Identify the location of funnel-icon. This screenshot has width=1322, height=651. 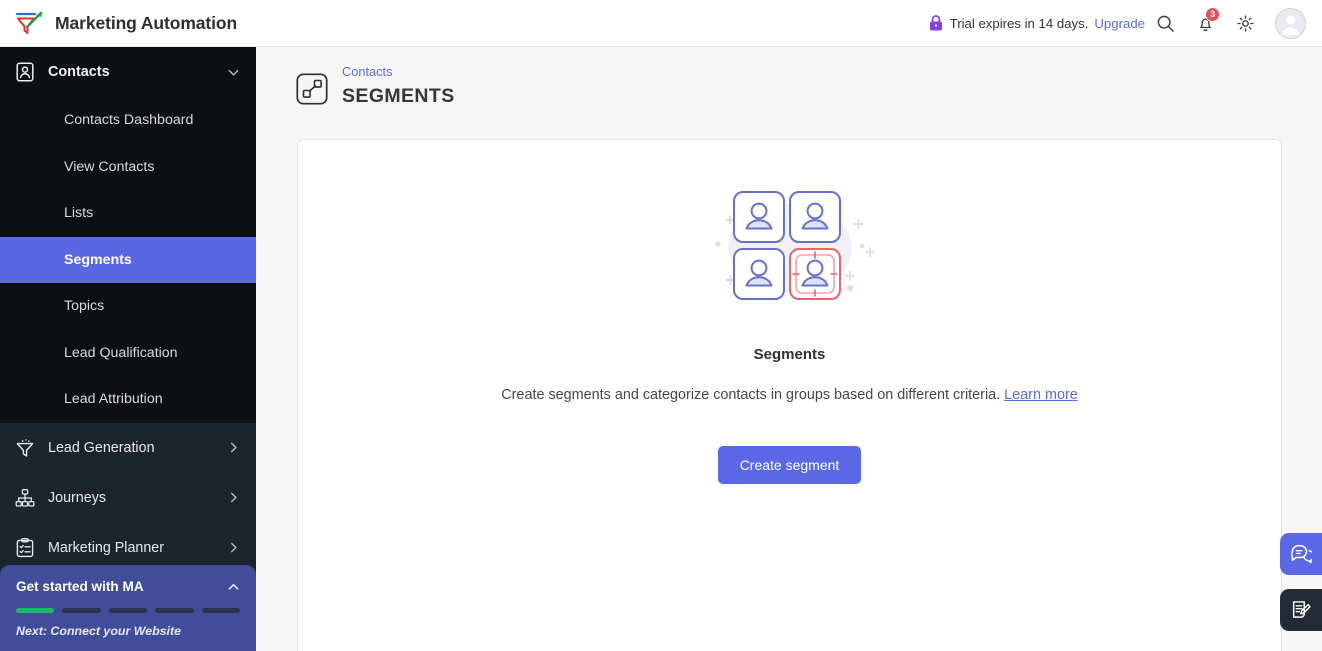
(25, 447).